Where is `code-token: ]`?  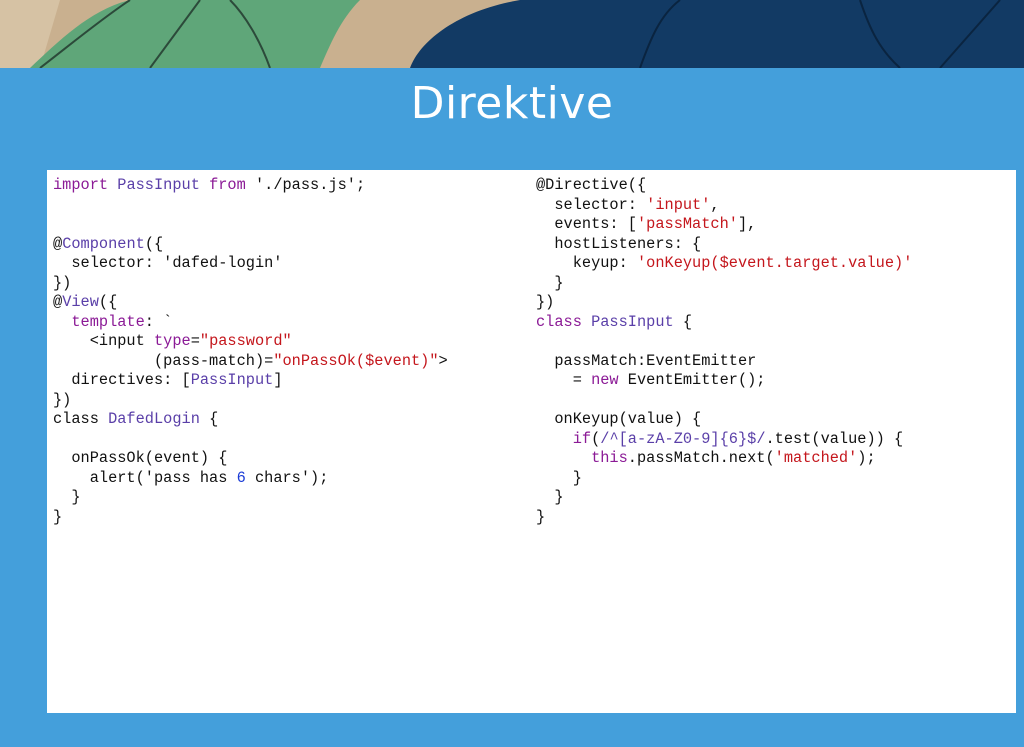
code-token: ] is located at coordinates (278, 380).